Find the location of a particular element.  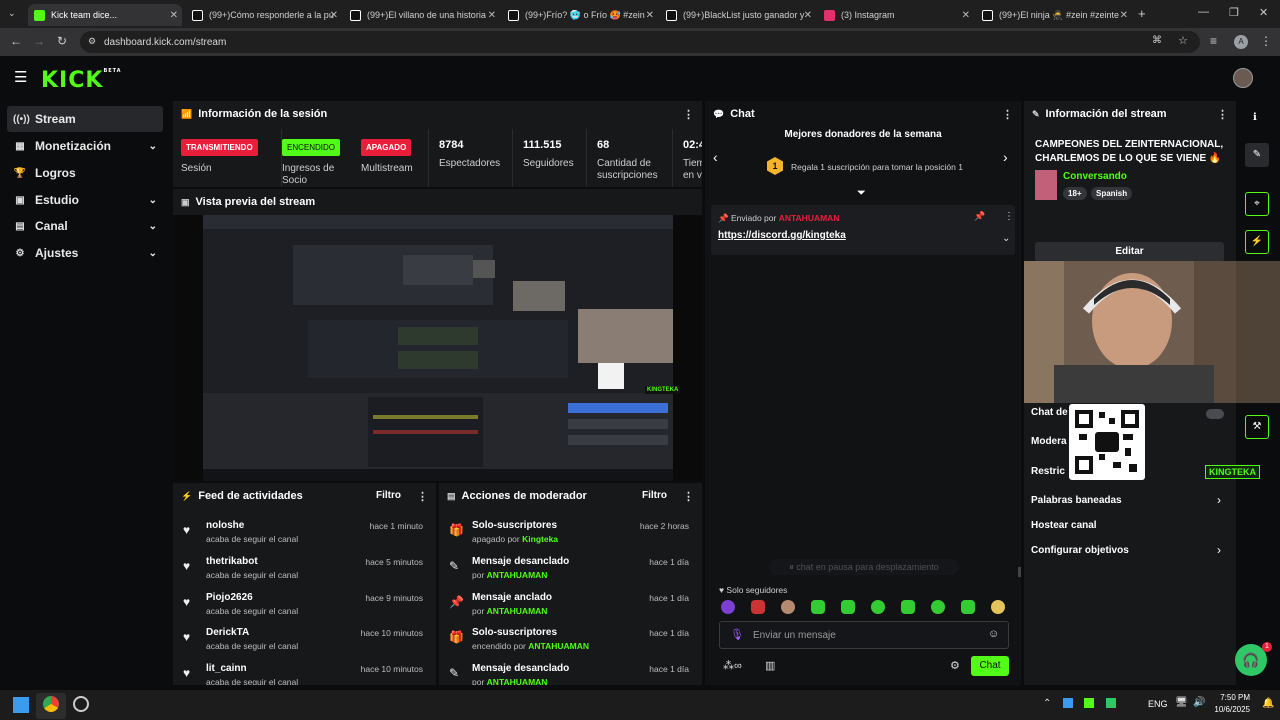

emoji-icon: ☺ is located at coordinates (993, 634).